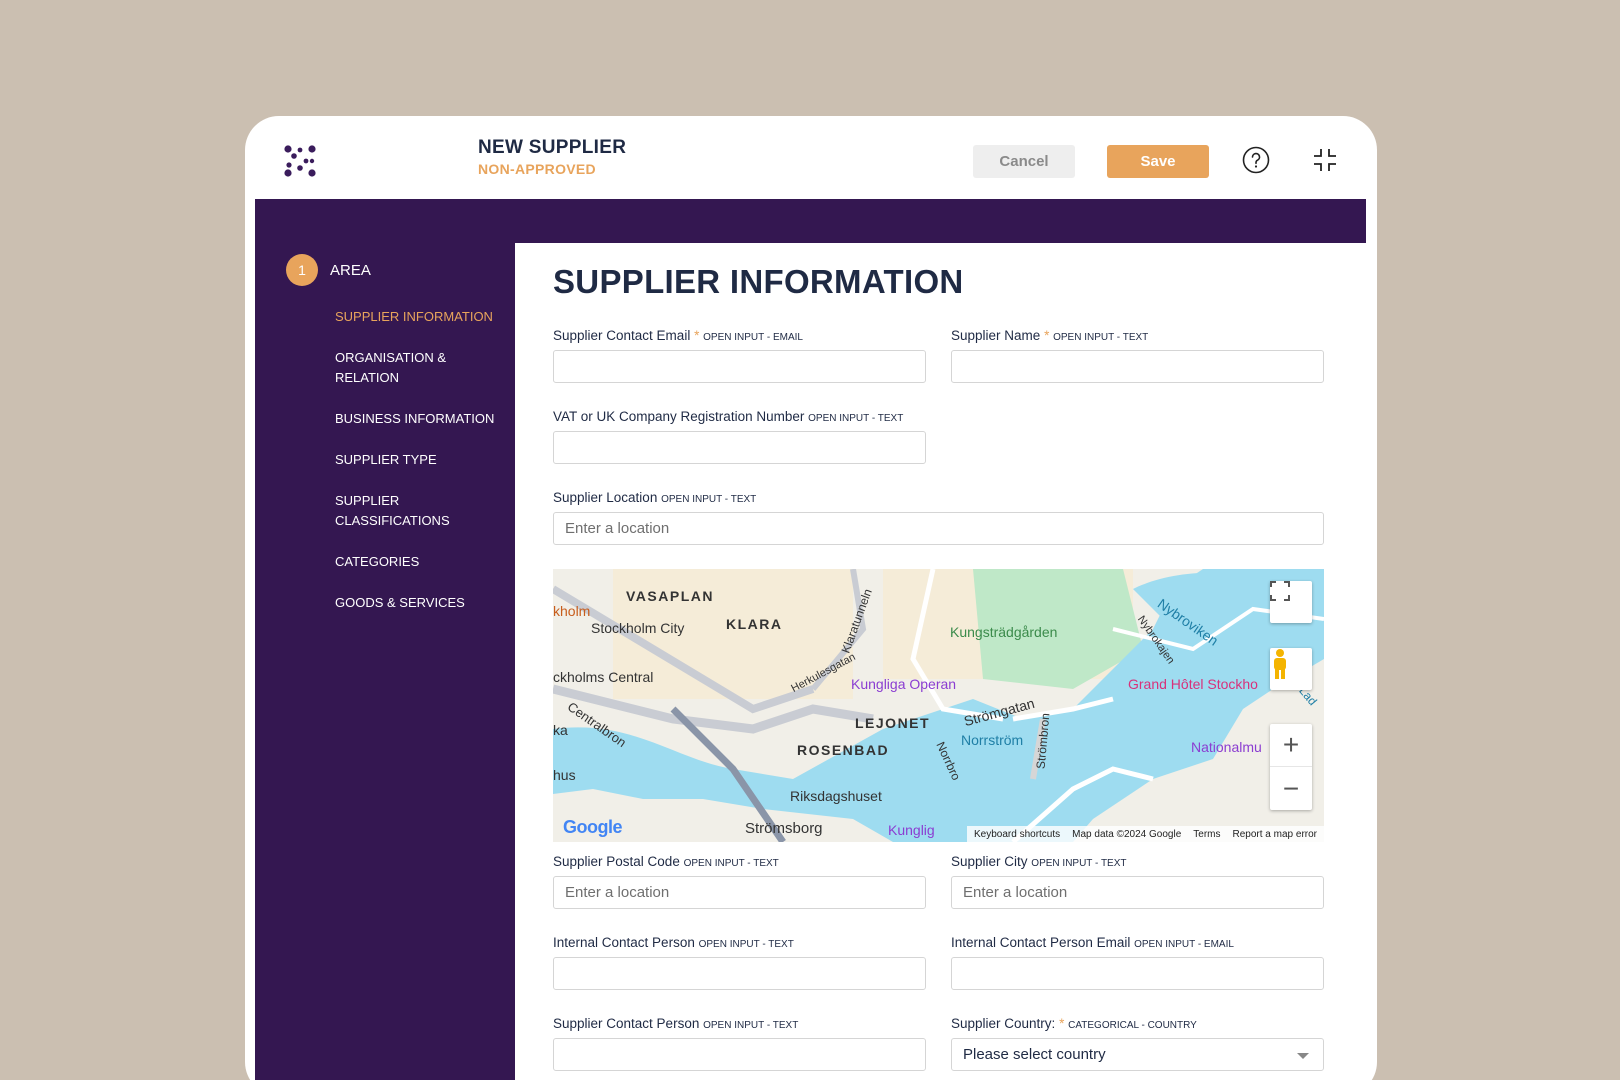  I want to click on page-header-title: NEW SUPPLIER, so click(552, 147).